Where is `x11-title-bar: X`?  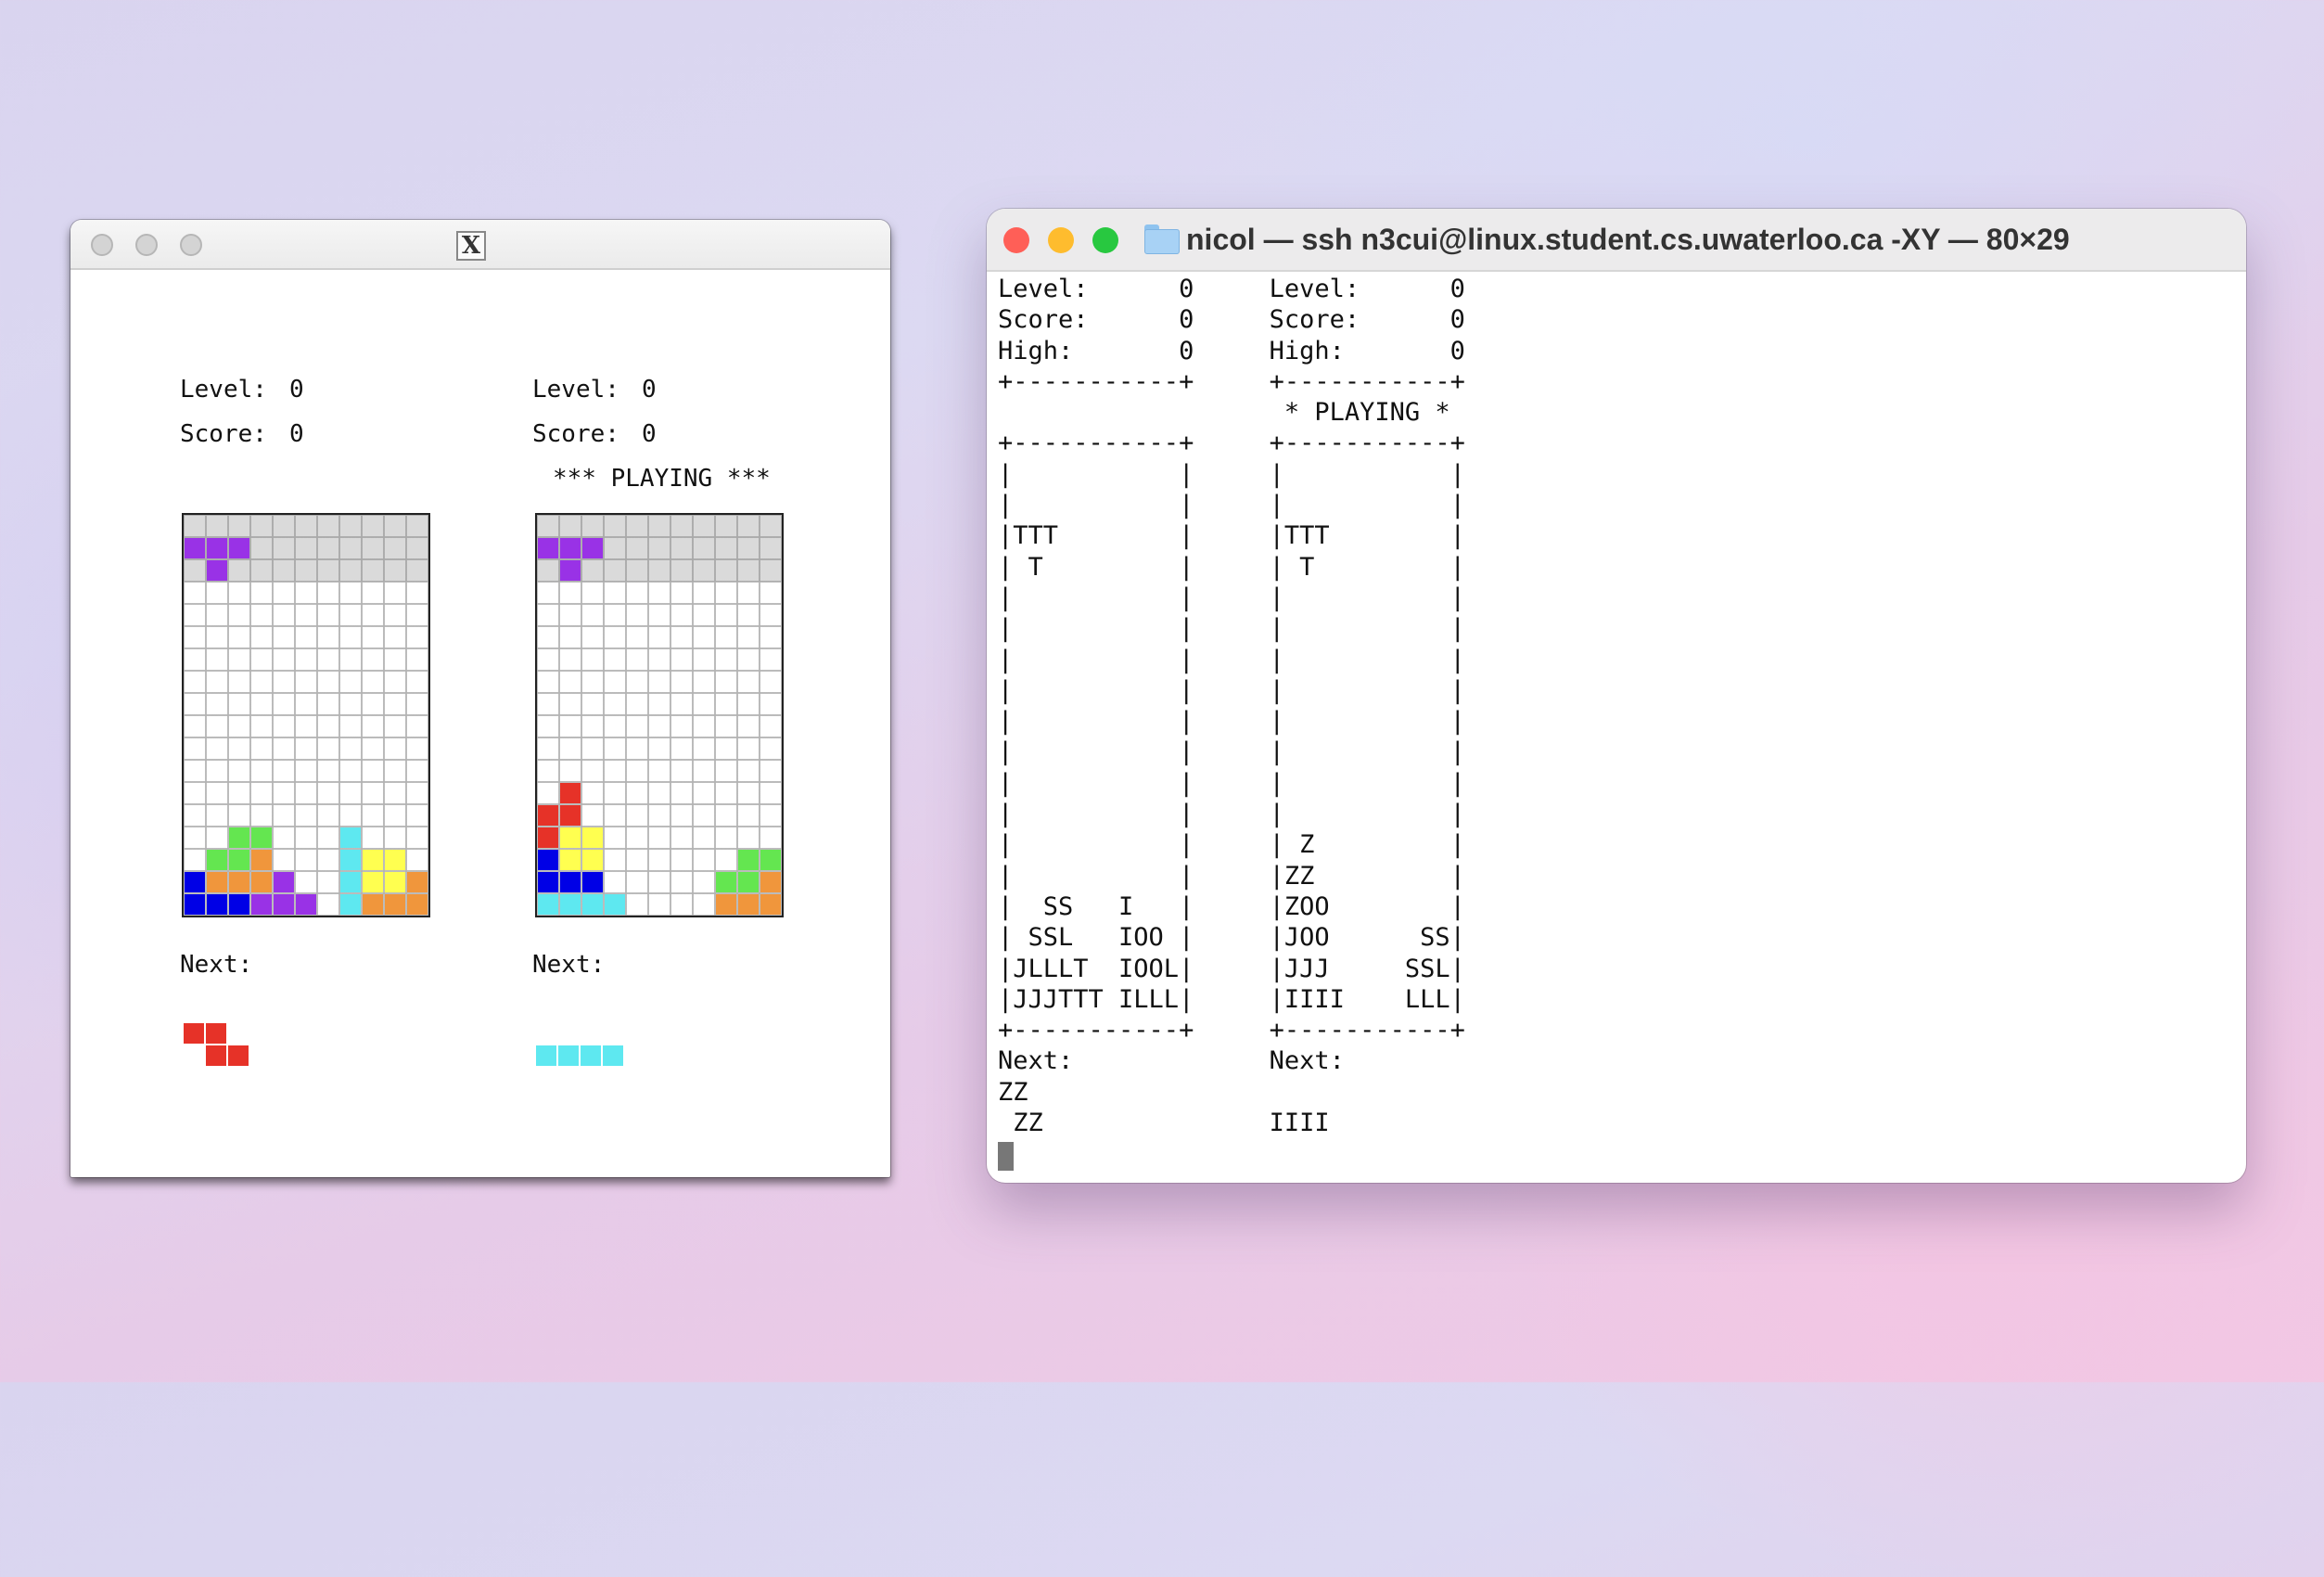
x11-title-bar: X is located at coordinates (480, 245).